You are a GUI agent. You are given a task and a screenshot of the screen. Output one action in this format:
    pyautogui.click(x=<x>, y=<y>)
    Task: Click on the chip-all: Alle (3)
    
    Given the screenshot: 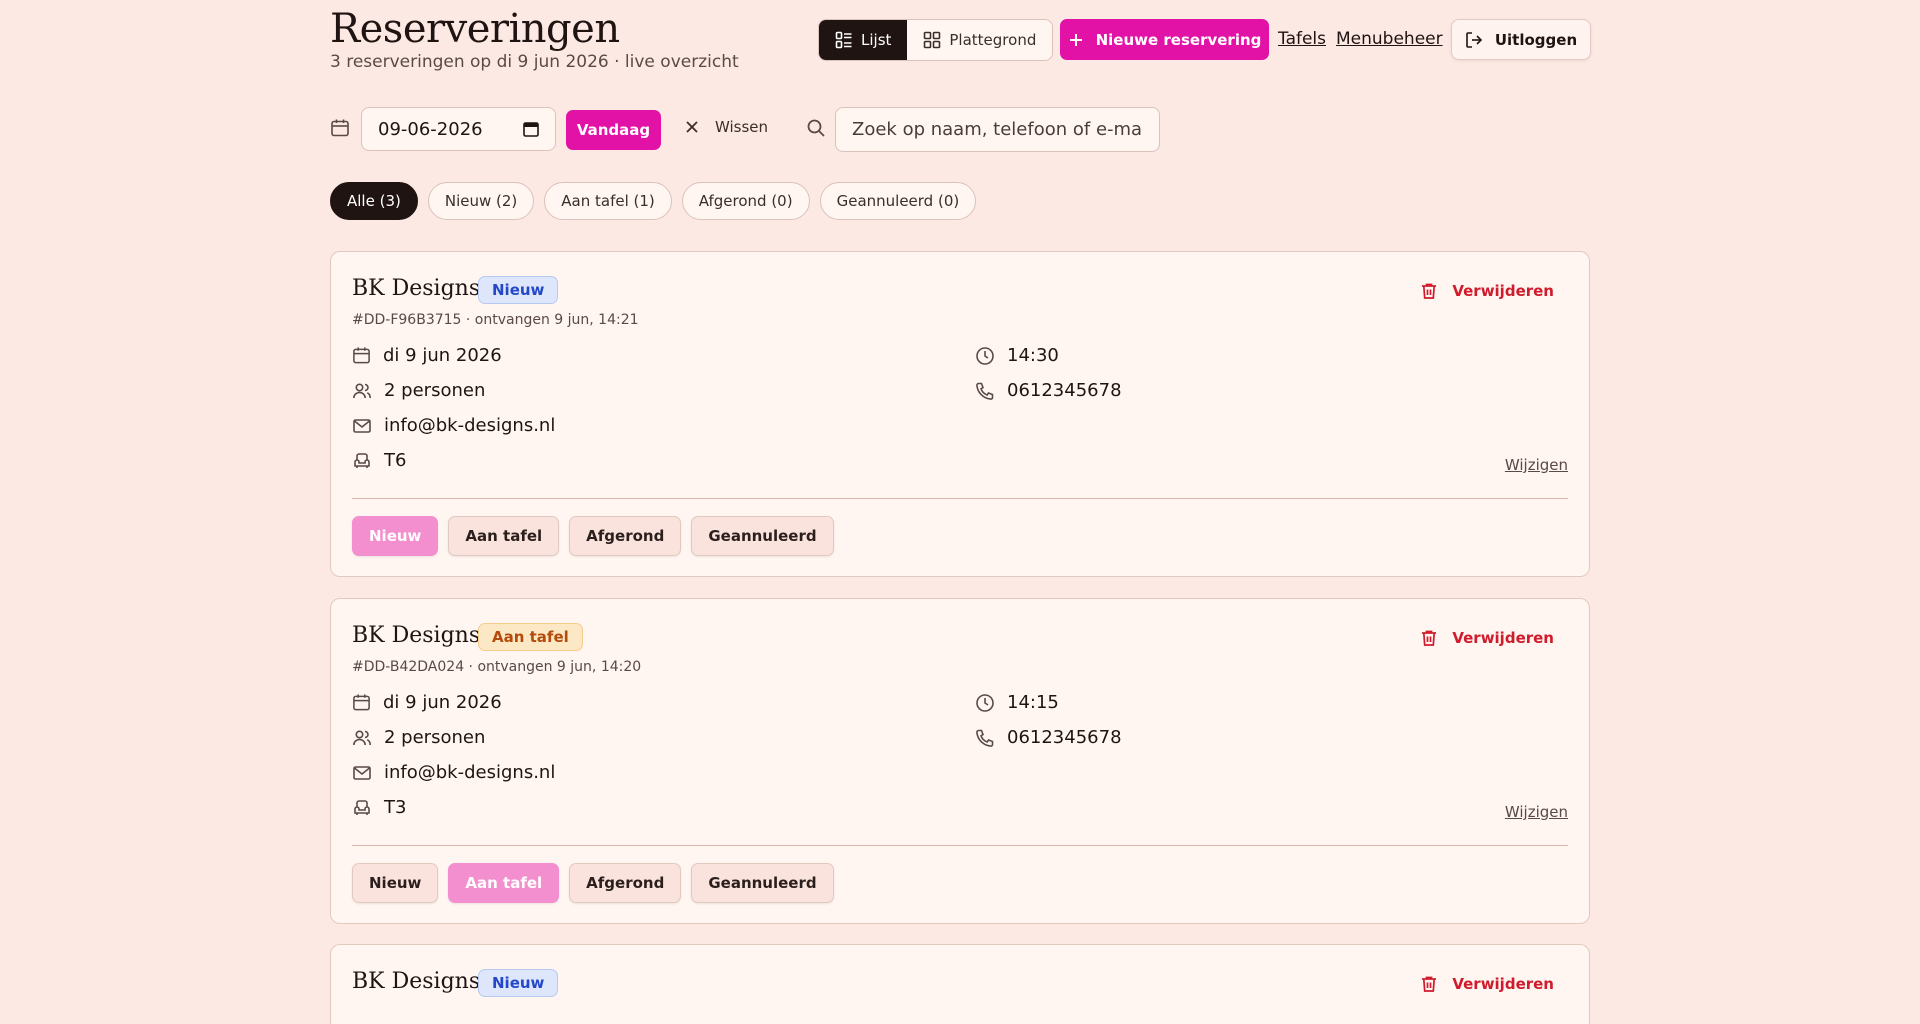 What is the action you would take?
    pyautogui.click(x=374, y=201)
    